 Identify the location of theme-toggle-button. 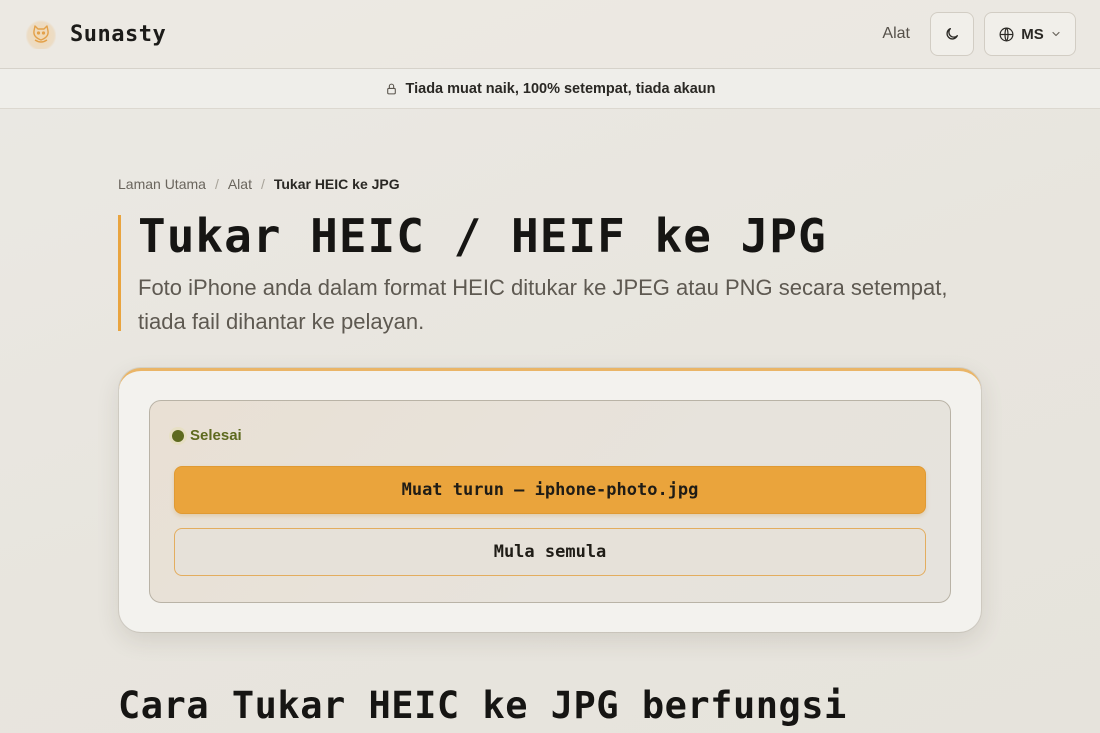
(952, 34).